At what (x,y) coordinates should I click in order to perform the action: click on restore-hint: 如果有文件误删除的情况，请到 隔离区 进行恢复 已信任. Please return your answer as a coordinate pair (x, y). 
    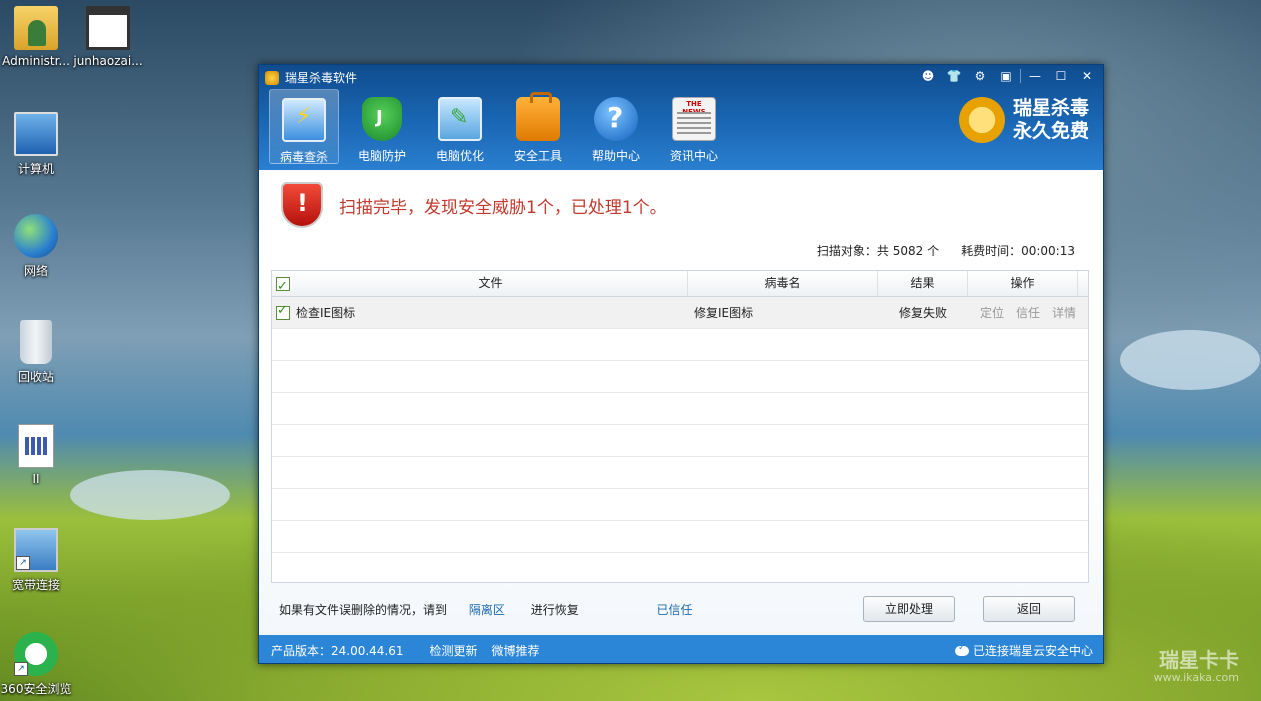
    Looking at the image, I should click on (486, 610).